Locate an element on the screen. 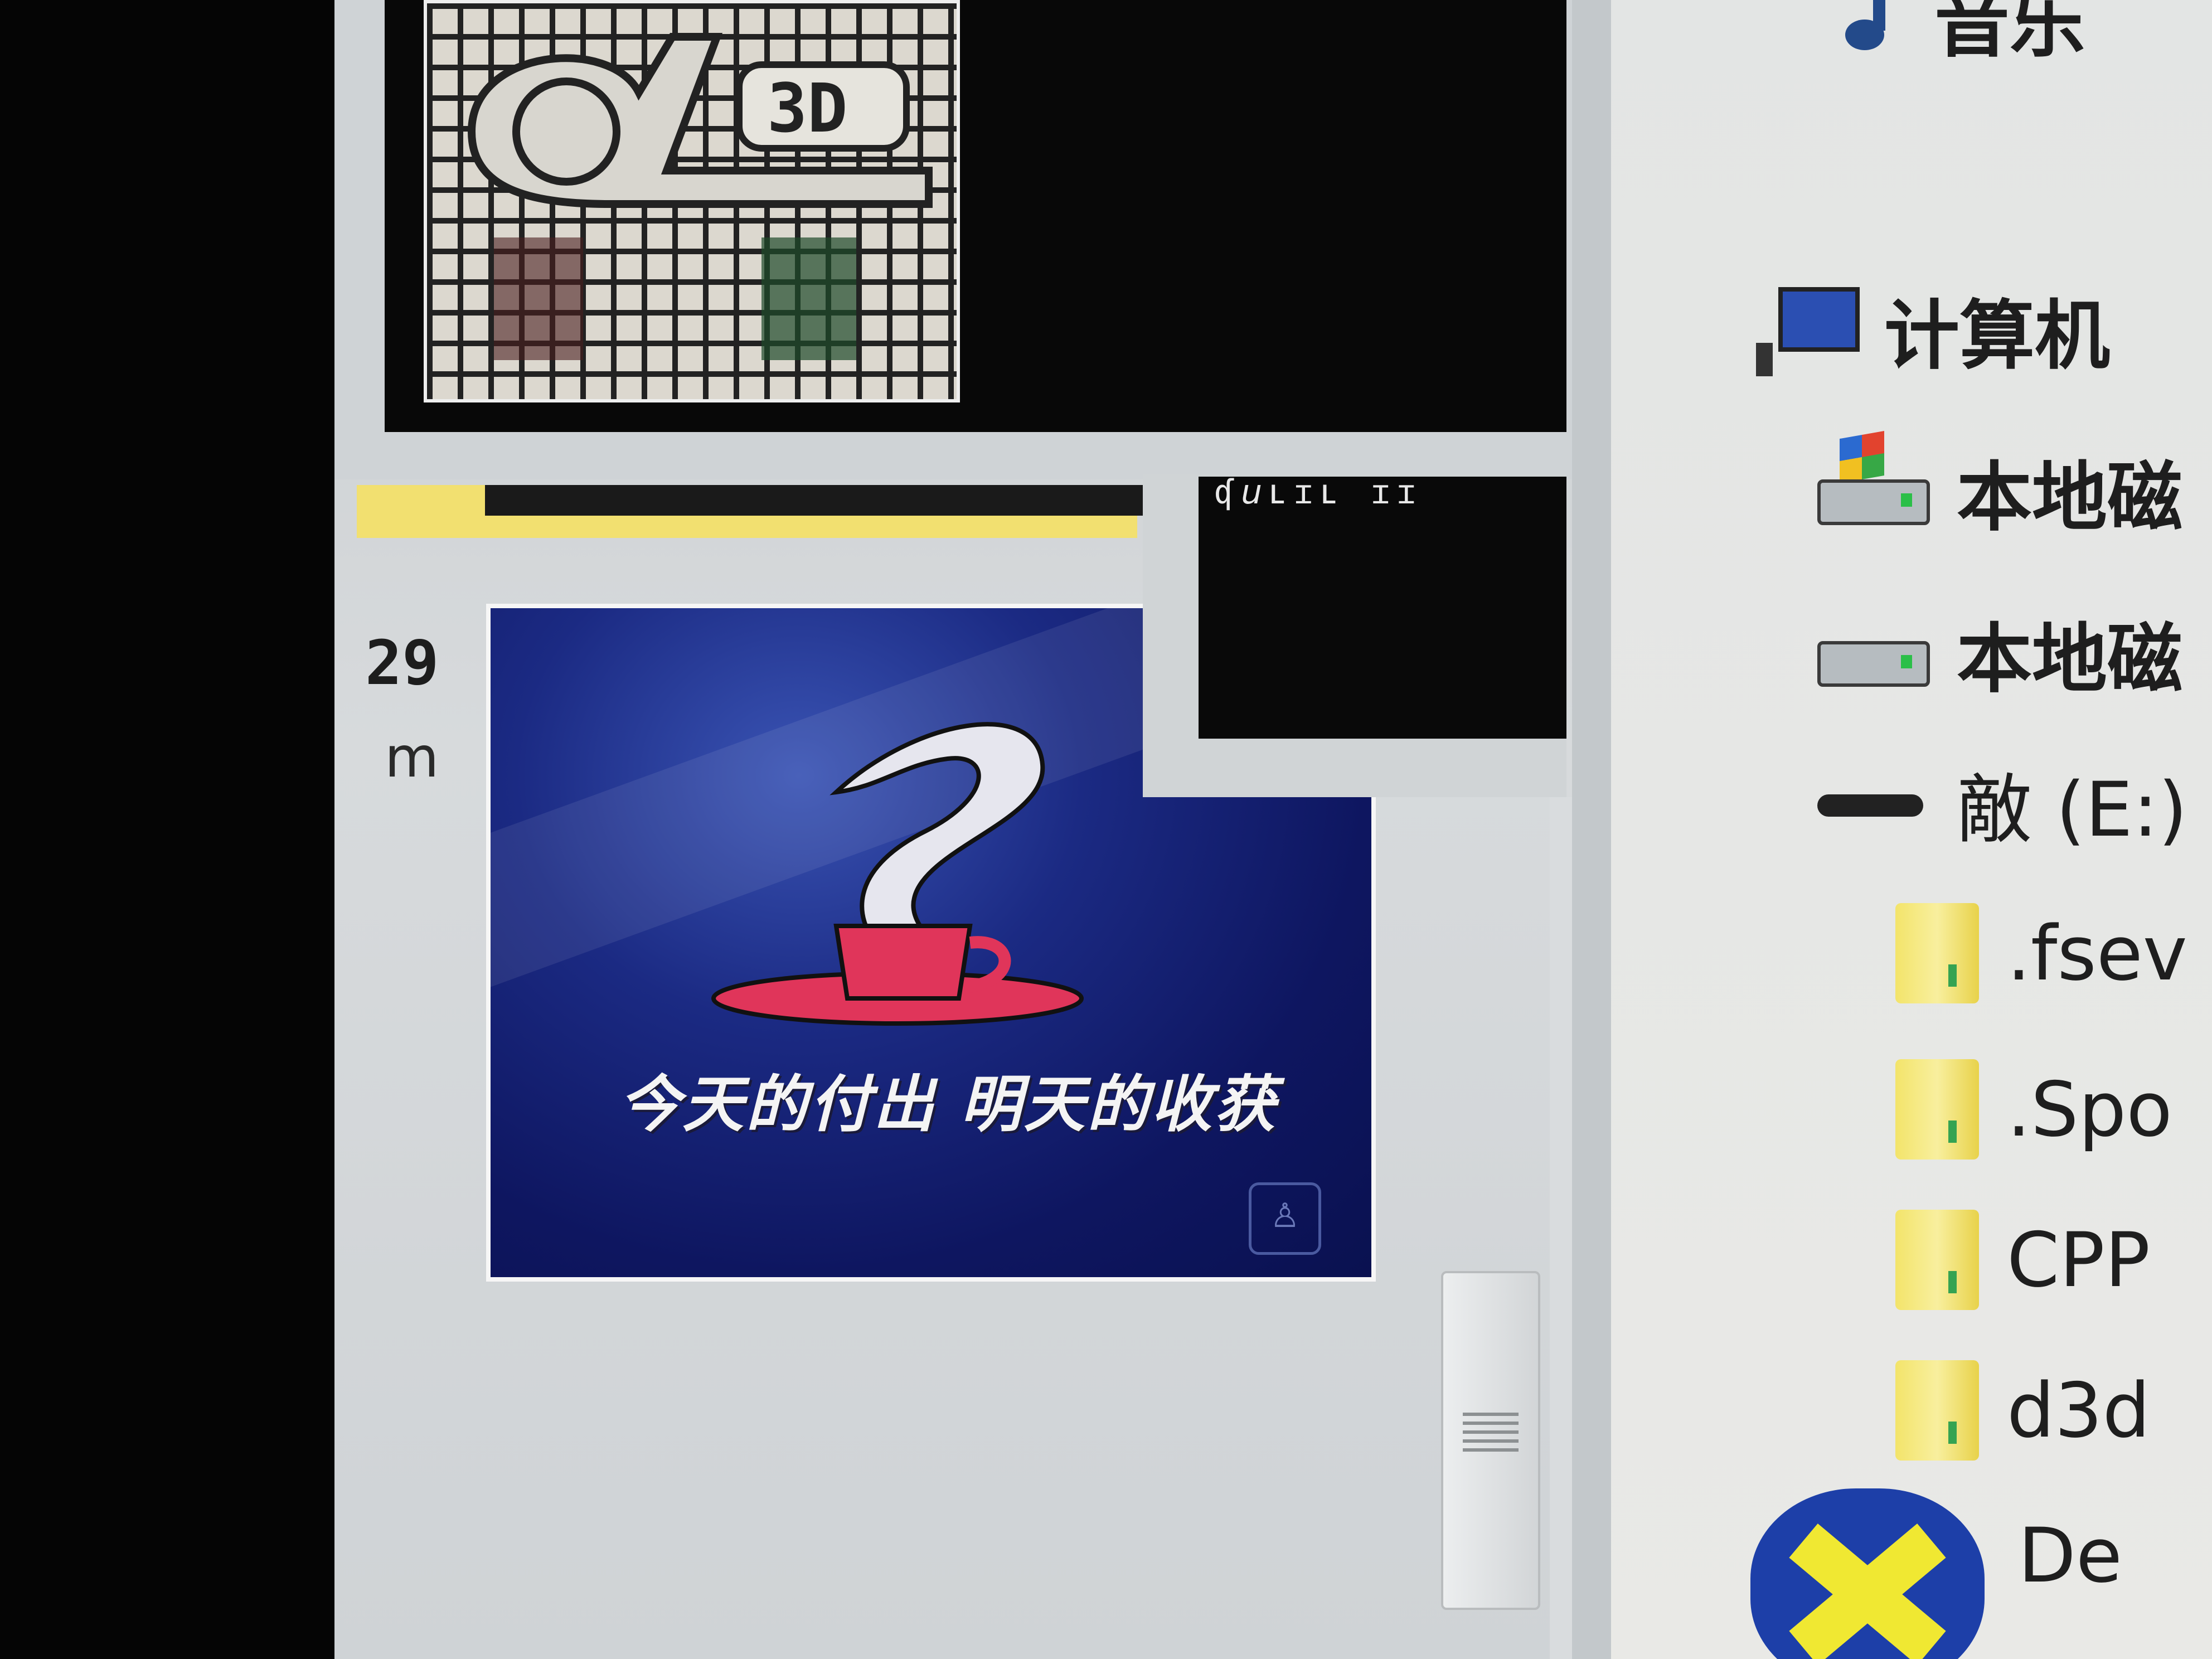 This screenshot has width=2212, height=1659. tree-item-drive-e: 敵 (E:) is located at coordinates (2002, 803).